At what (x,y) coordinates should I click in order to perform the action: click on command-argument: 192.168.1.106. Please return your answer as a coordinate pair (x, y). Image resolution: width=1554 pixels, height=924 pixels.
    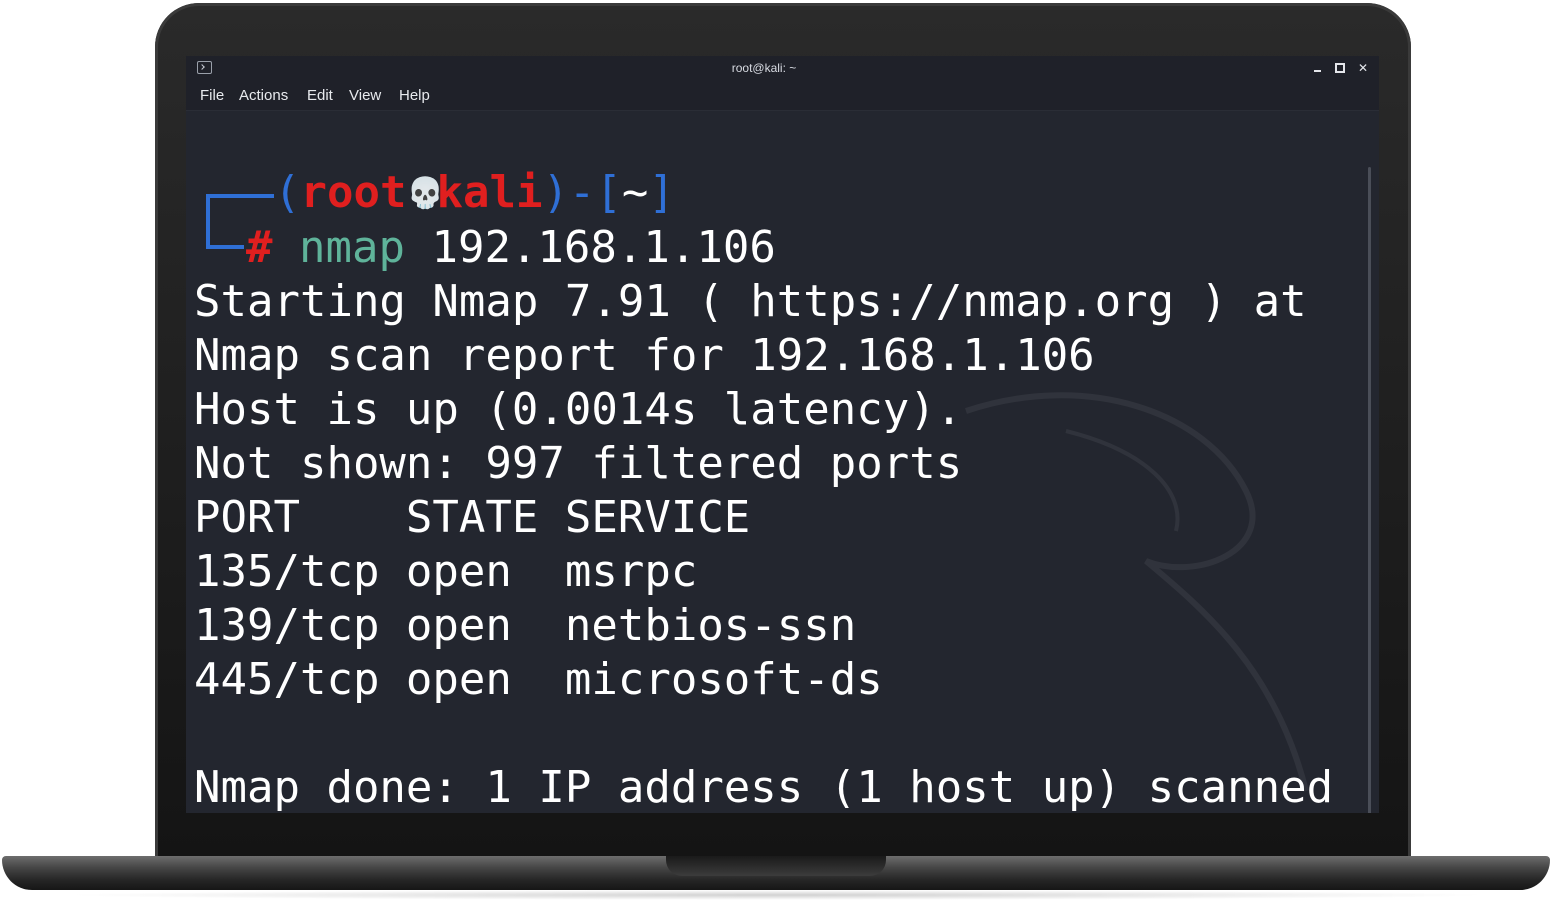
    Looking at the image, I should click on (603, 247).